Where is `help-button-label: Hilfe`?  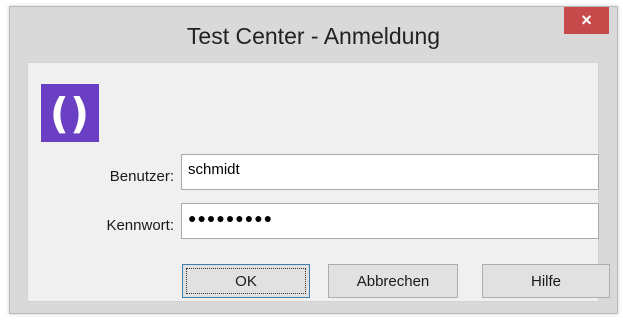
help-button-label: Hilfe is located at coordinates (545, 281).